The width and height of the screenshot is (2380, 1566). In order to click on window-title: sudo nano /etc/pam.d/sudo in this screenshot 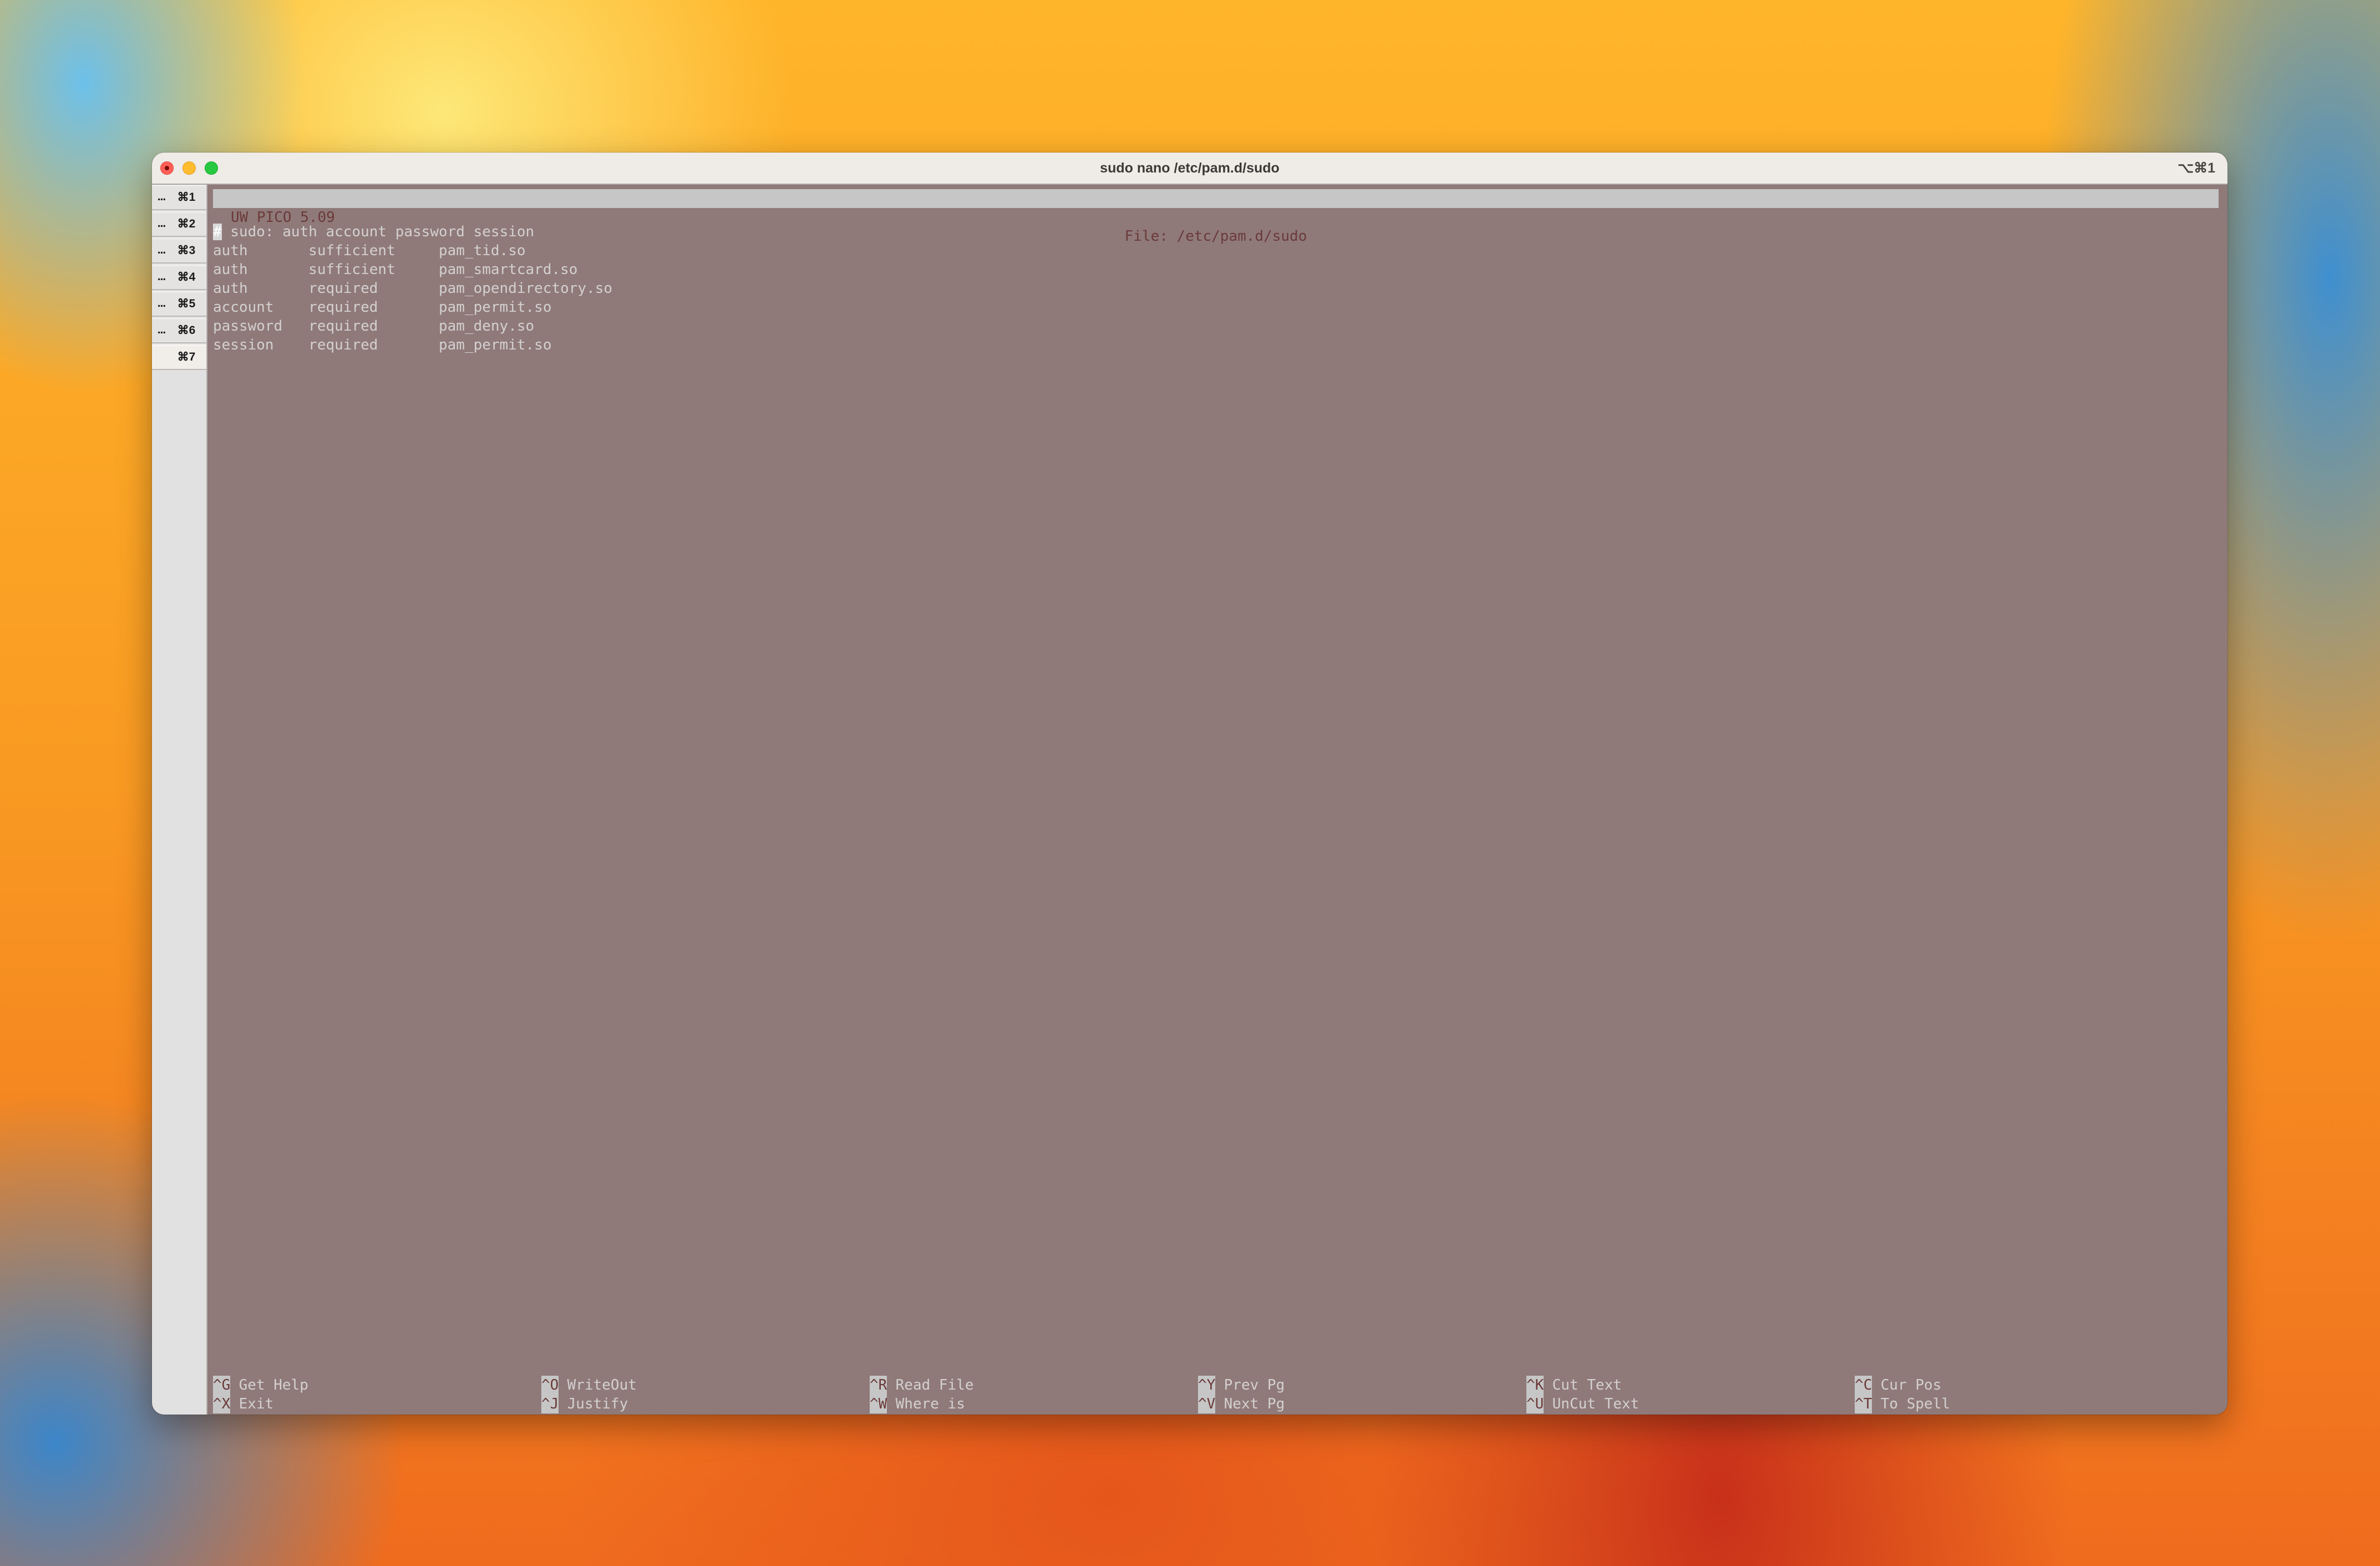, I will do `click(1190, 168)`.